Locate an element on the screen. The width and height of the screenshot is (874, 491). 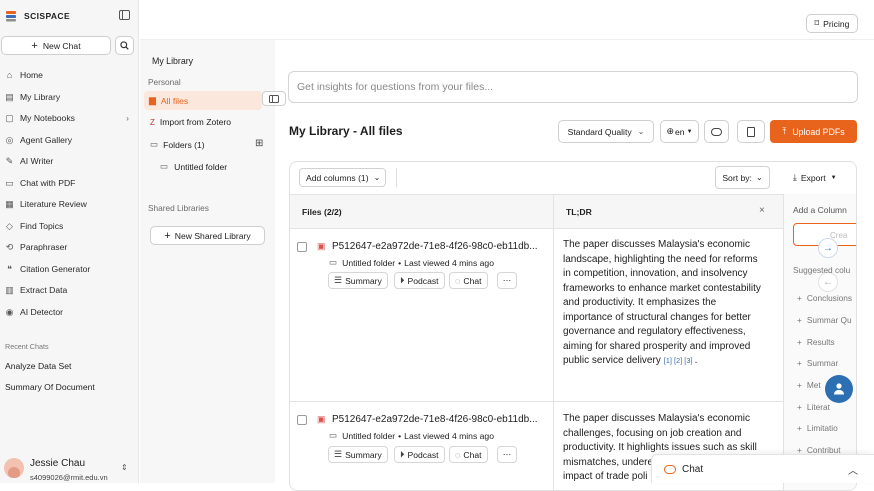
language-select: ⊕ en ▼ is located at coordinates (679, 131).